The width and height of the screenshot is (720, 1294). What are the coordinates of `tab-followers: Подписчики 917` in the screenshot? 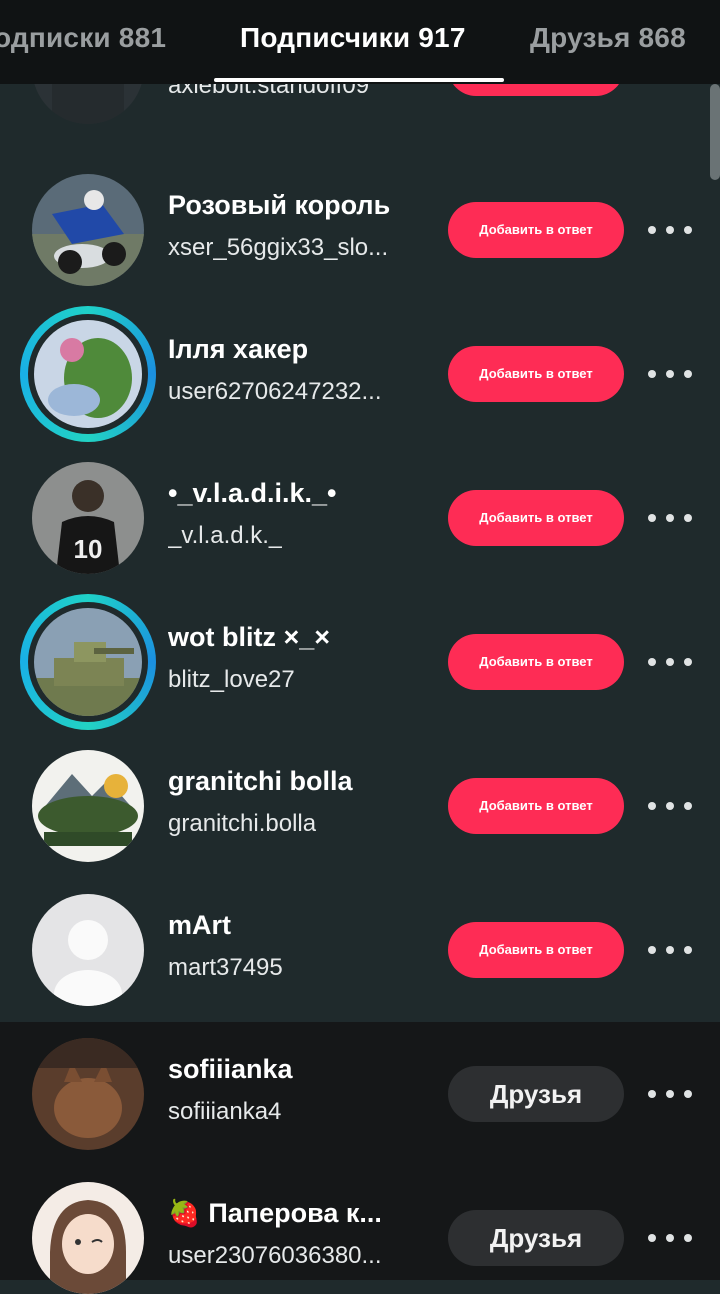 It's located at (353, 38).